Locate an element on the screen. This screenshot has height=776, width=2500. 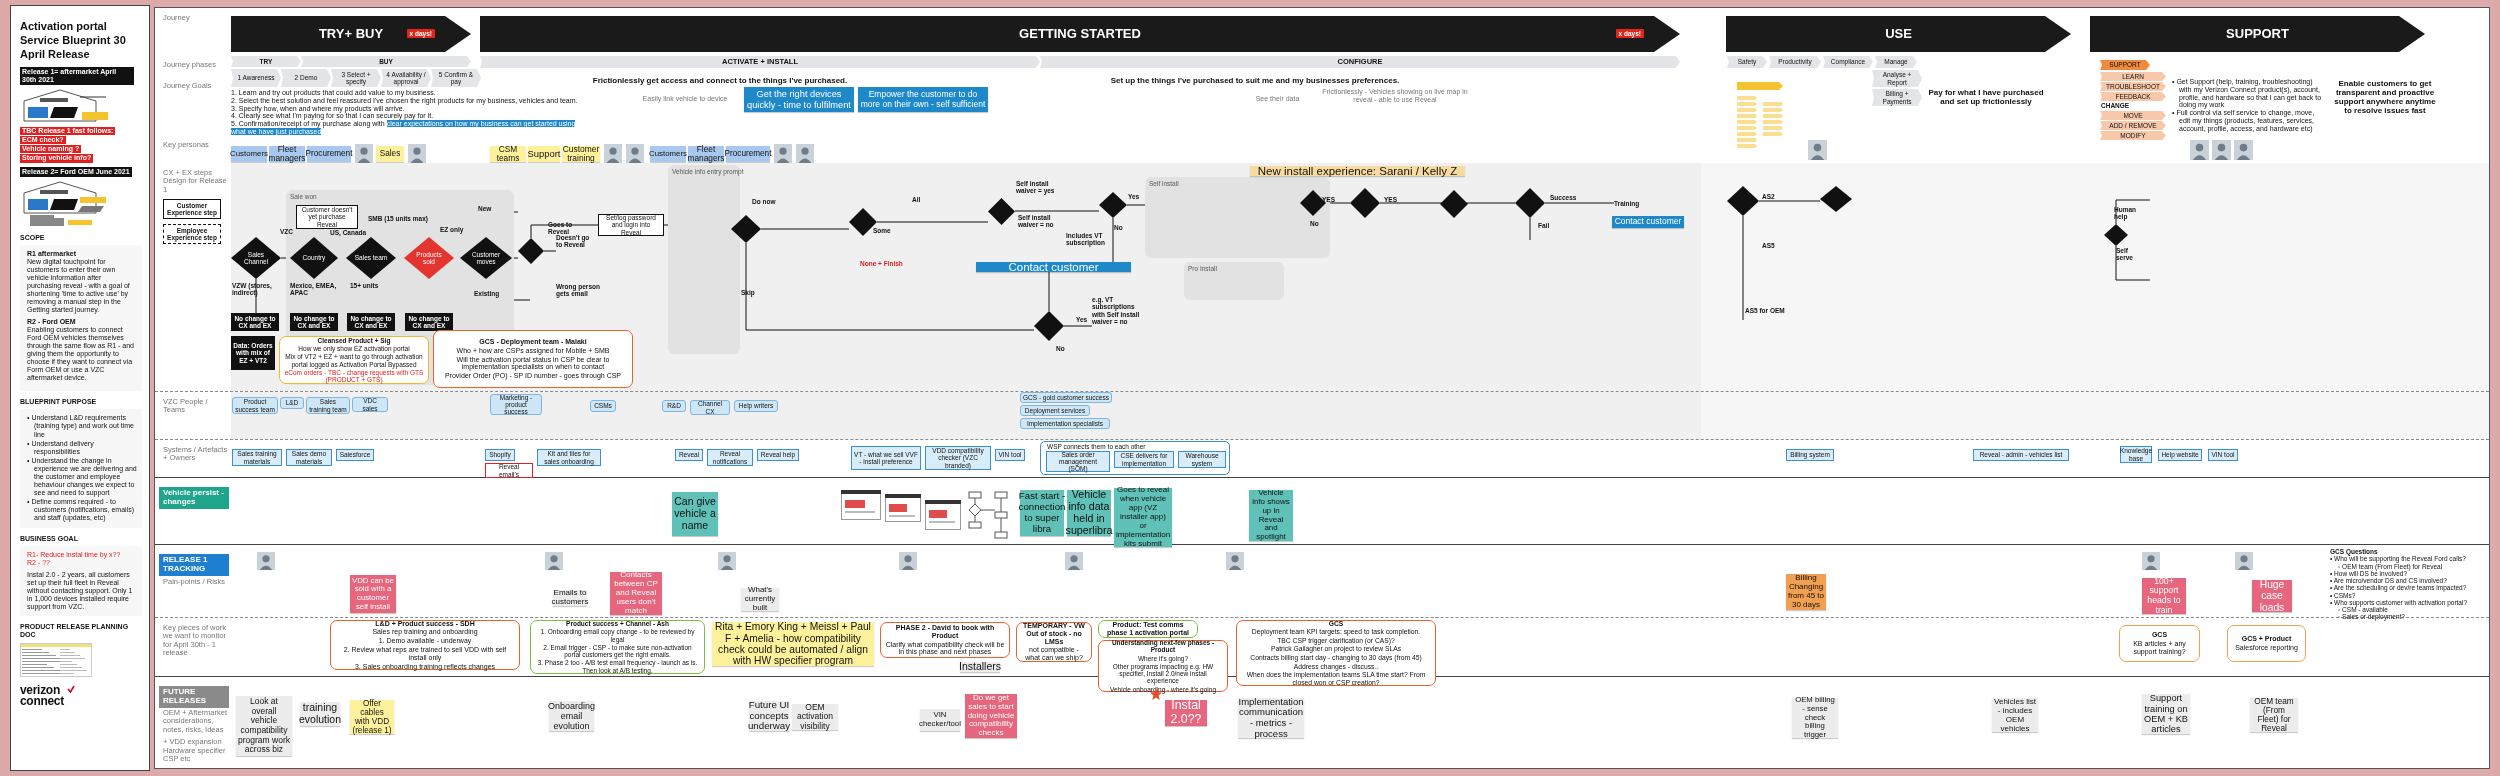
goal-statement: Pay for what I have purchased and set up frictionlessly is located at coordinates (1986, 98).